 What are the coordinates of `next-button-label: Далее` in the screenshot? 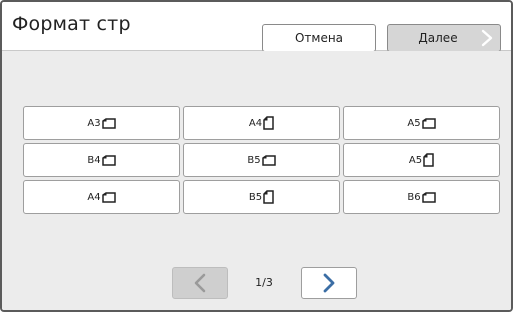 It's located at (438, 38).